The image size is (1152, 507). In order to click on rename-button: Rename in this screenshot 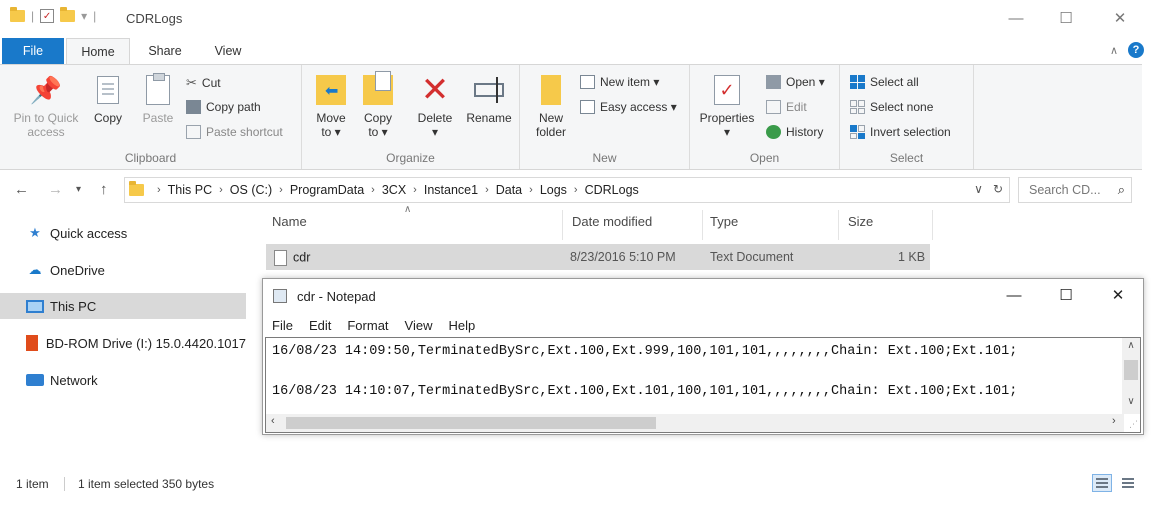, I will do `click(489, 99)`.